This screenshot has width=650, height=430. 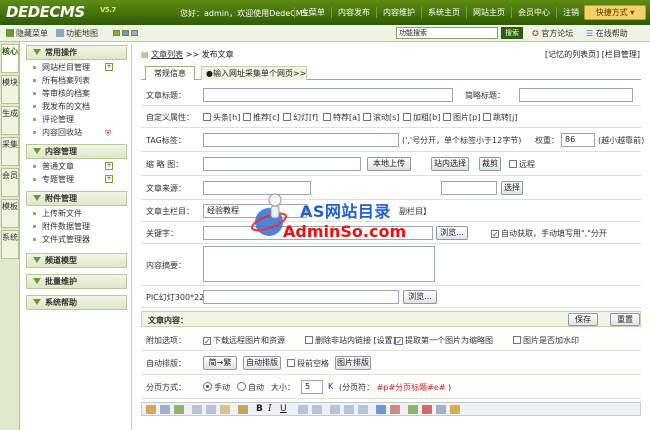 I want to click on menu-section-batch: 批量维护, so click(x=76, y=281).